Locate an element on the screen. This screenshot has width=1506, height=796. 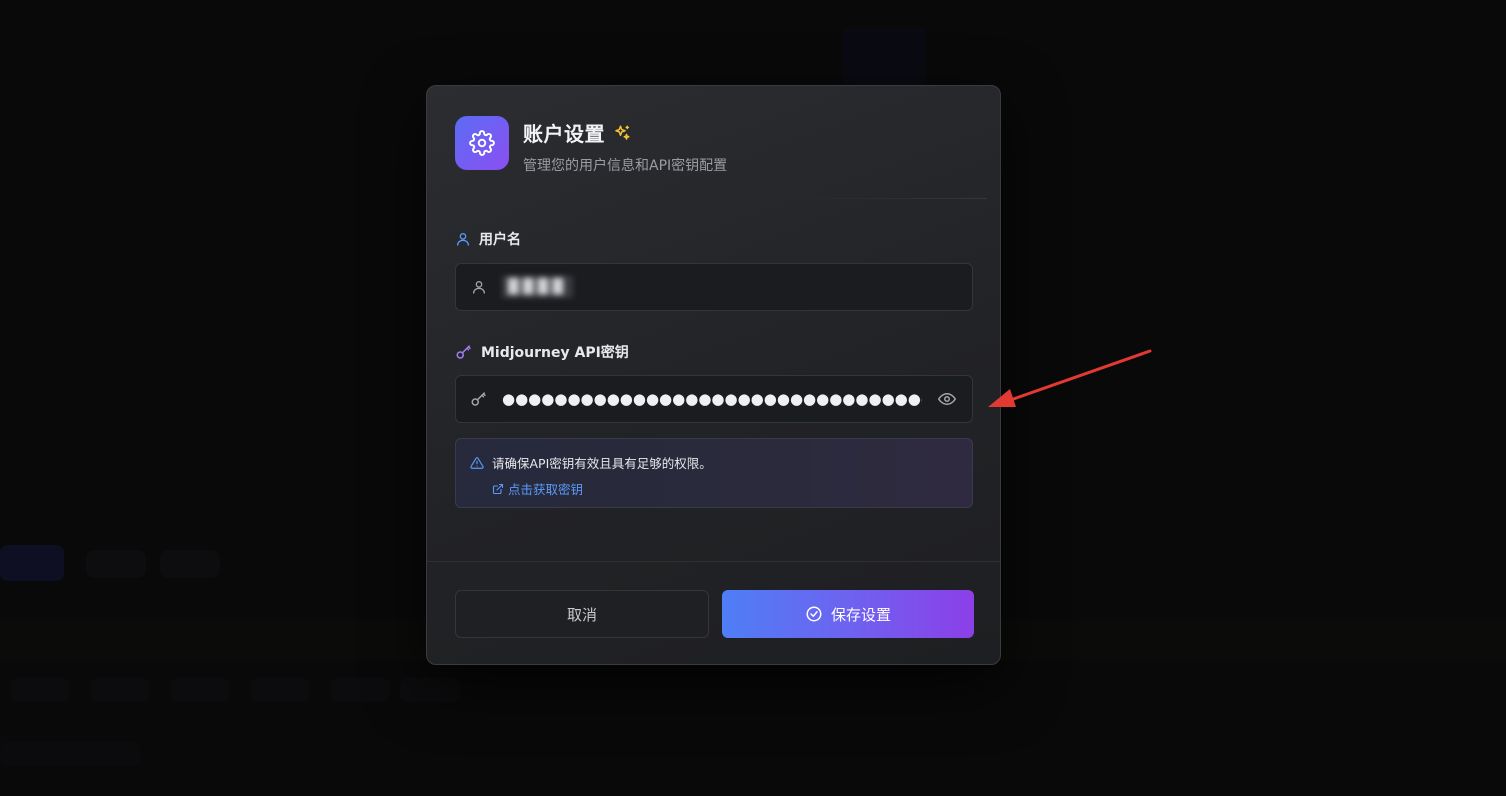
warning-triangle-icon is located at coordinates (477, 463).